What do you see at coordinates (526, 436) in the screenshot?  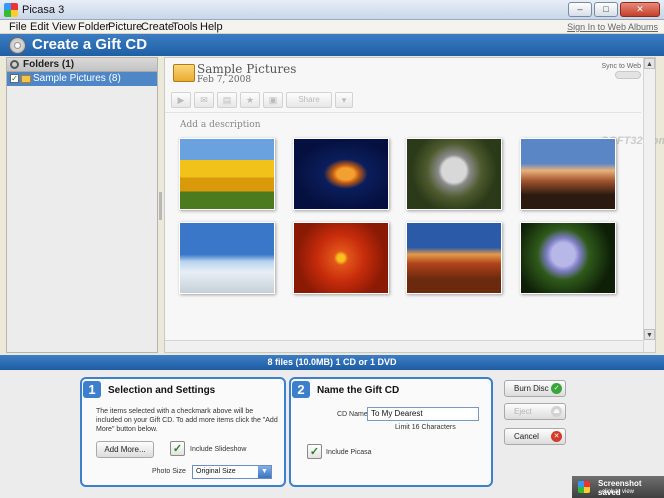 I see `cancel-label: Cancel` at bounding box center [526, 436].